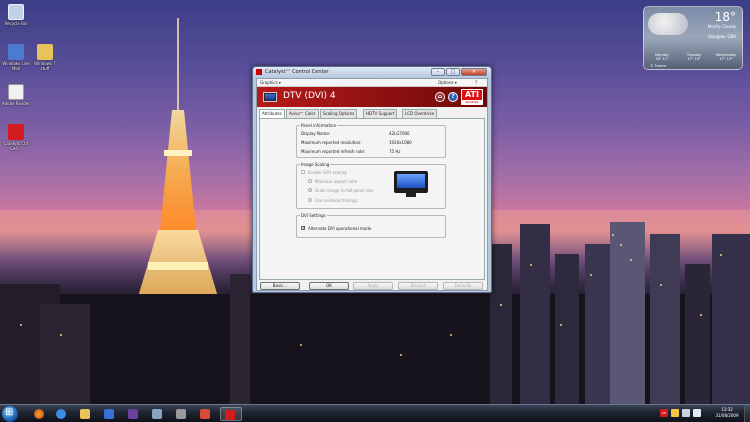 Image resolution: width=750 pixels, height=422 pixels. I want to click on desktop-icon-windows-7-stuff: Windows 7 stuff, so click(45, 57).